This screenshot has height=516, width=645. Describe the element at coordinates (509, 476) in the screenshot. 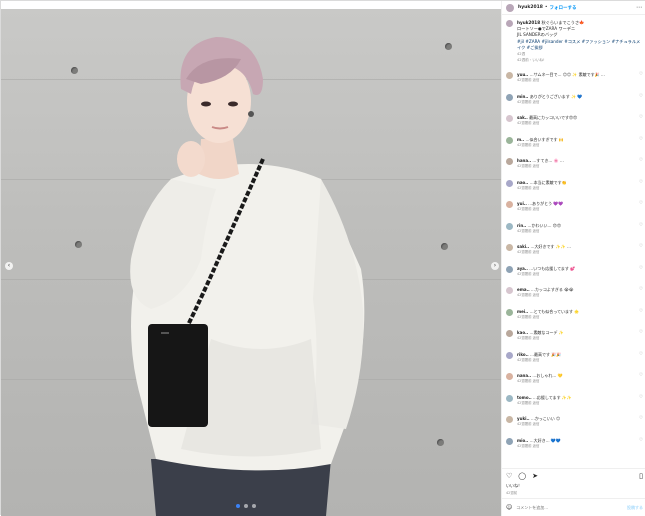

I see `heart-icon: ♡` at that location.